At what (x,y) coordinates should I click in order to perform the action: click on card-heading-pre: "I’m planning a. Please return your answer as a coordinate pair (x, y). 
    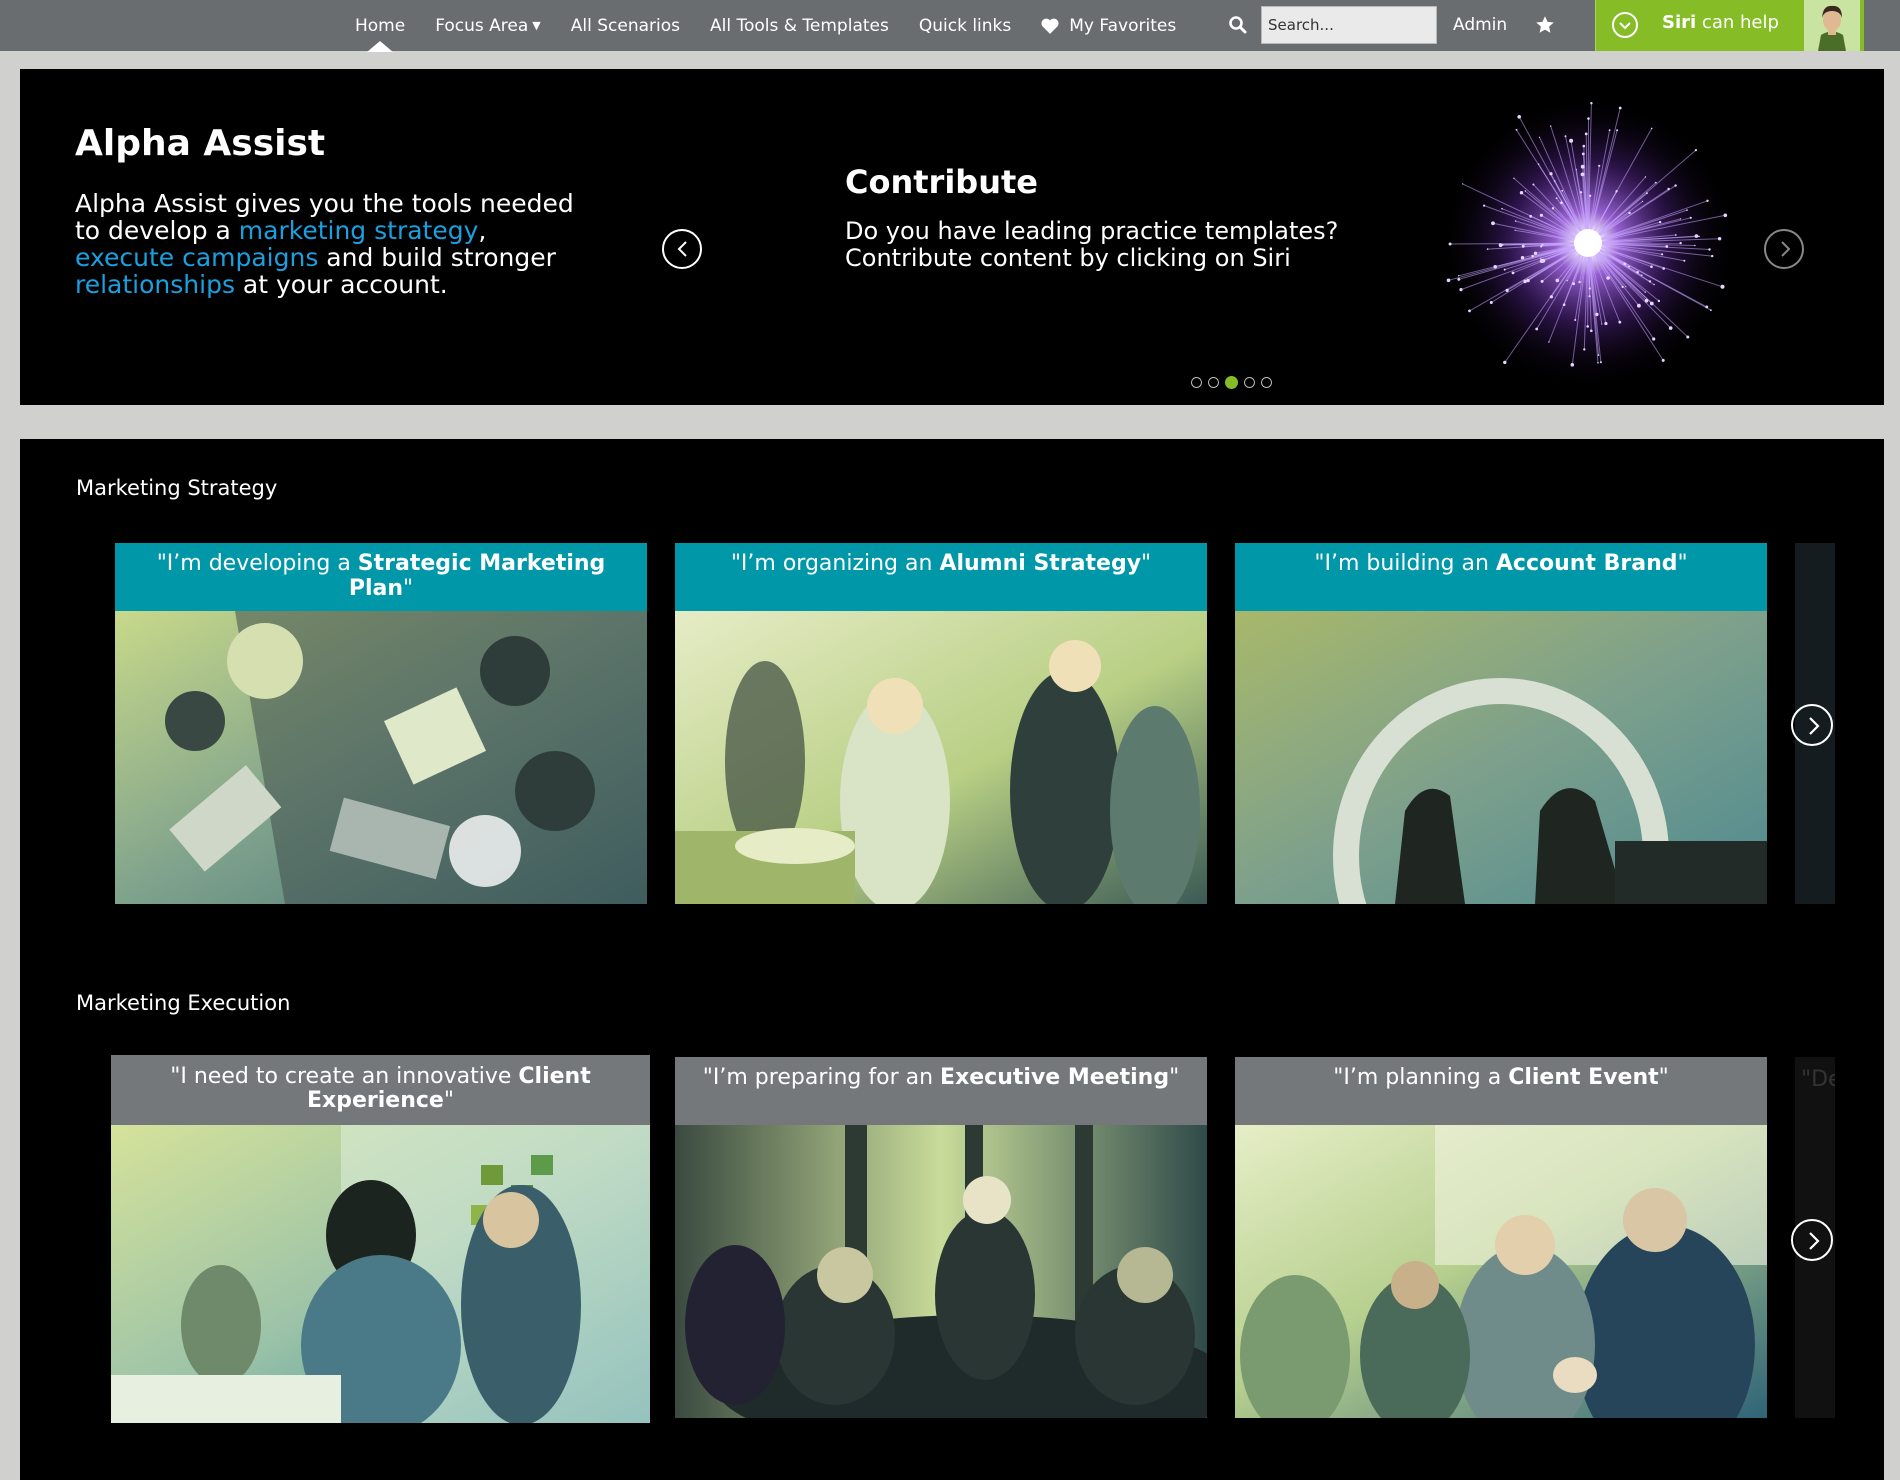
    Looking at the image, I should click on (1421, 1077).